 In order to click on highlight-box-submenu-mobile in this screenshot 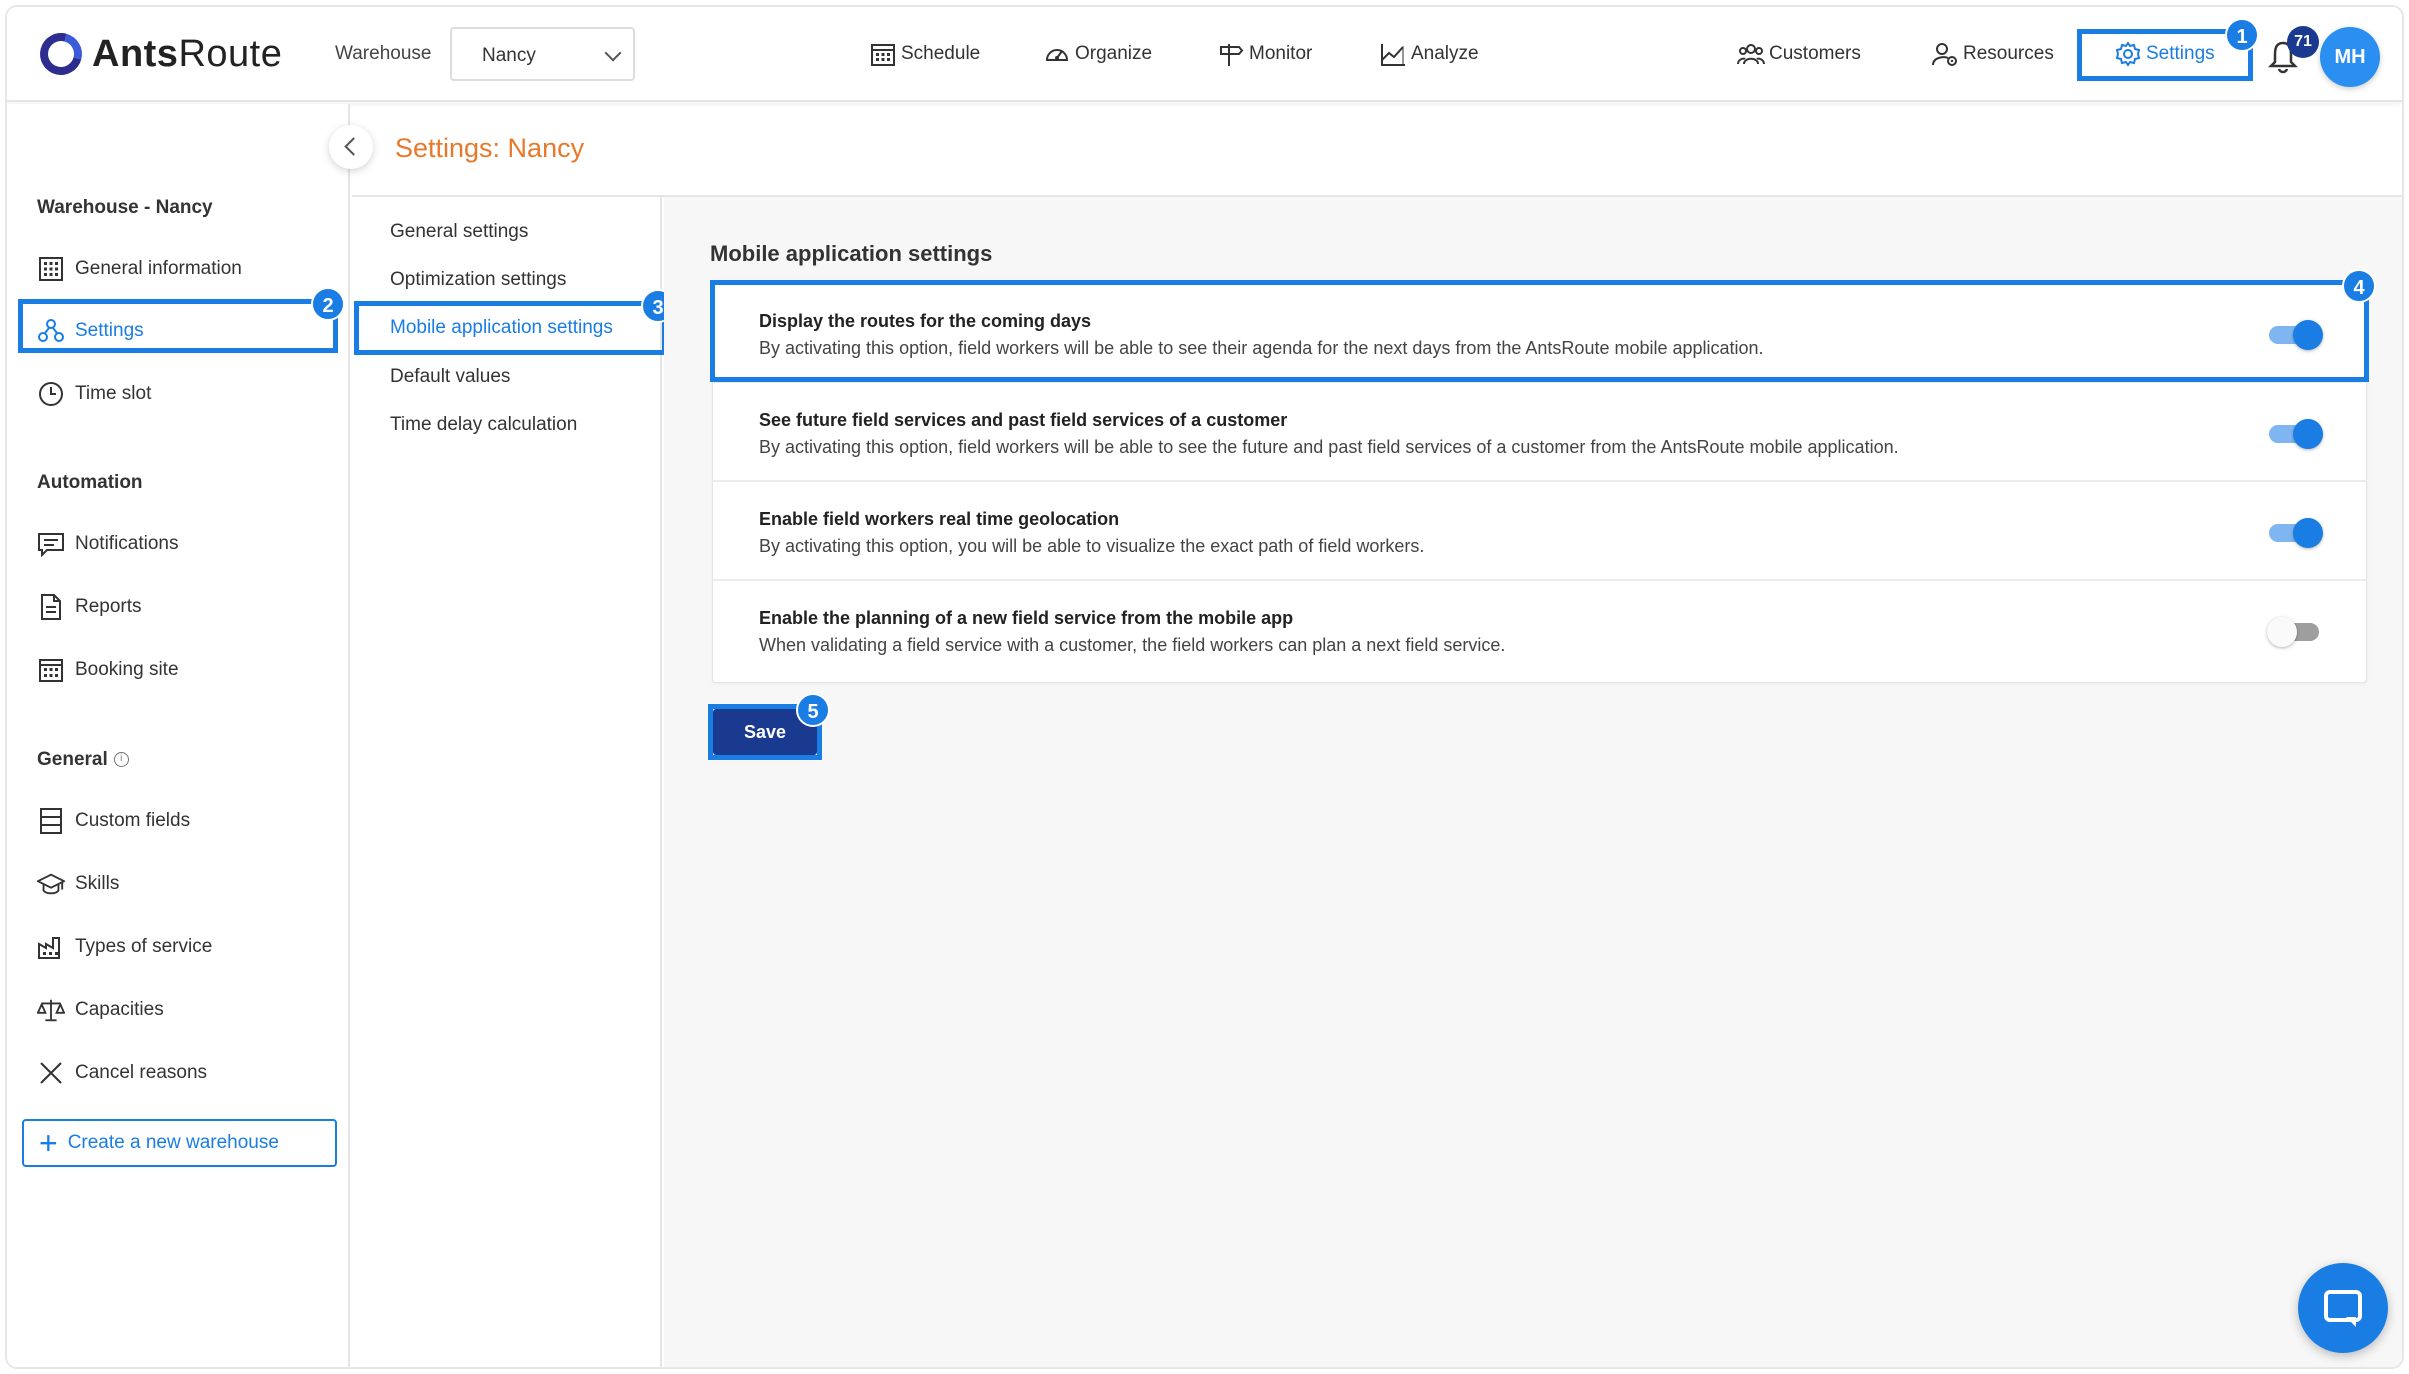, I will do `click(510, 328)`.